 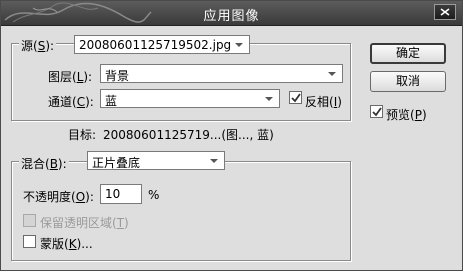 What do you see at coordinates (188, 135) in the screenshot?
I see `target-value: 20080601125719...(图..., 蓝)` at bounding box center [188, 135].